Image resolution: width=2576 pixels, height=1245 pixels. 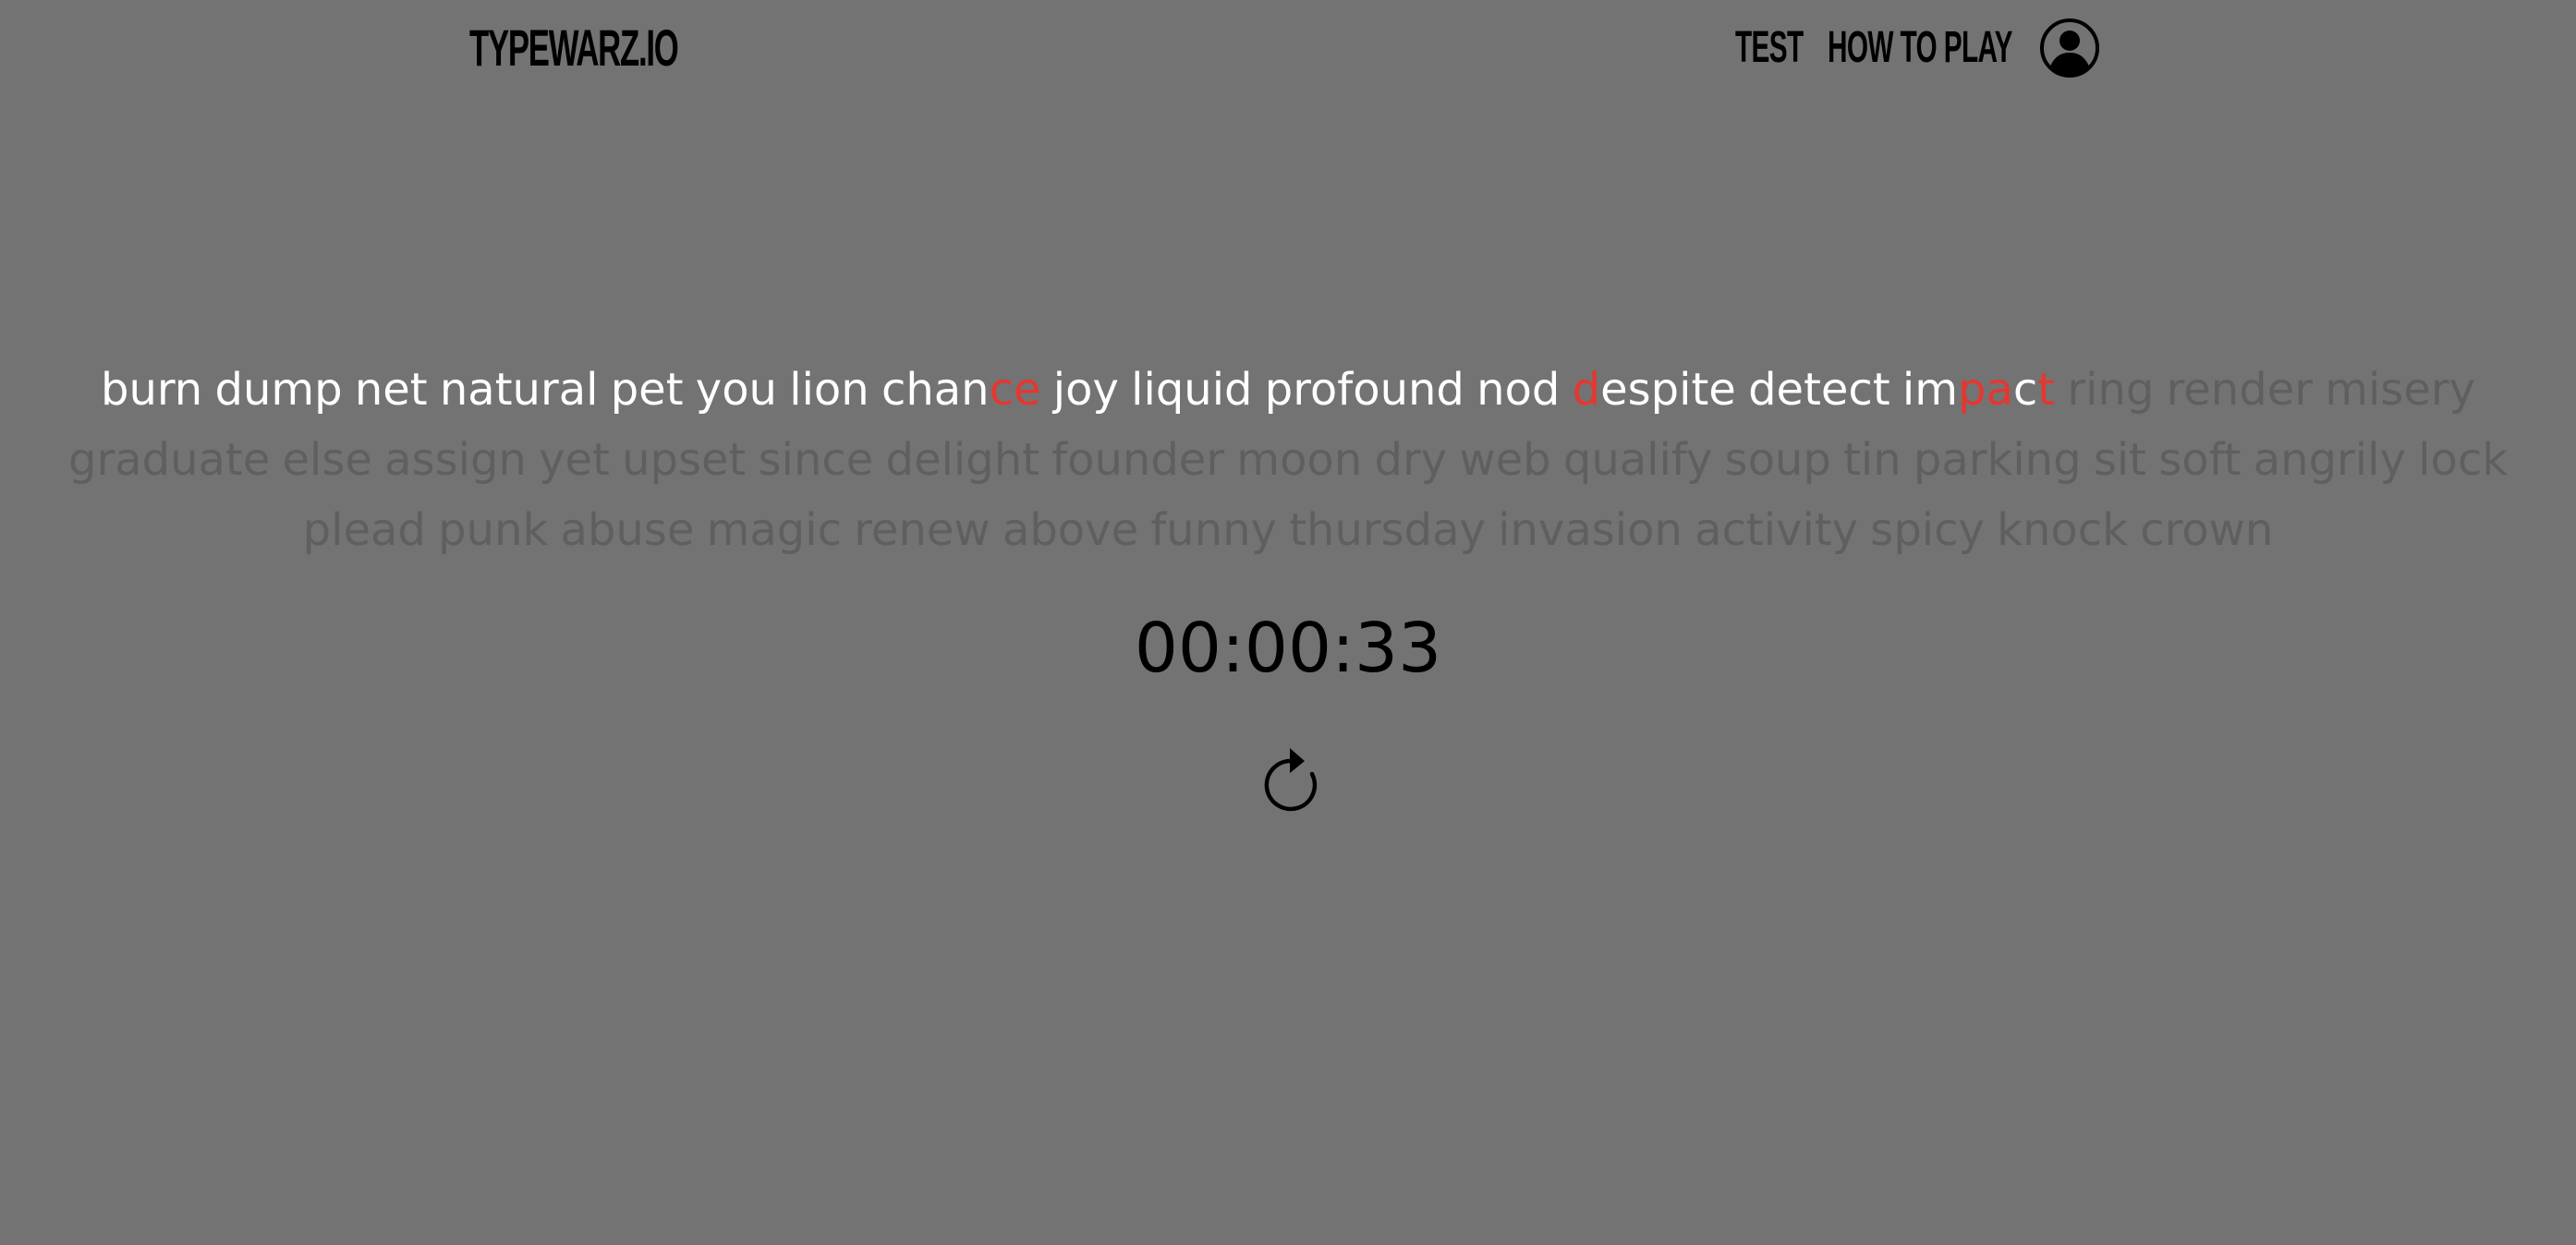 What do you see at coordinates (1779, 390) in the screenshot?
I see `passage-segment-typed: espite detect im` at bounding box center [1779, 390].